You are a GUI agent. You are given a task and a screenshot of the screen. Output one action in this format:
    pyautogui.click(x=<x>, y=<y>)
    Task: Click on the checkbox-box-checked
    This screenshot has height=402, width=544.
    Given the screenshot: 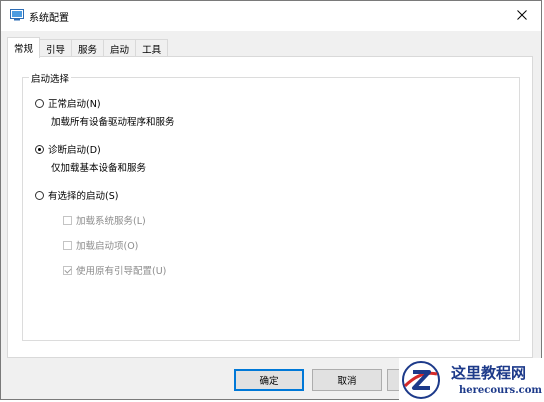 What is the action you would take?
    pyautogui.click(x=67, y=270)
    